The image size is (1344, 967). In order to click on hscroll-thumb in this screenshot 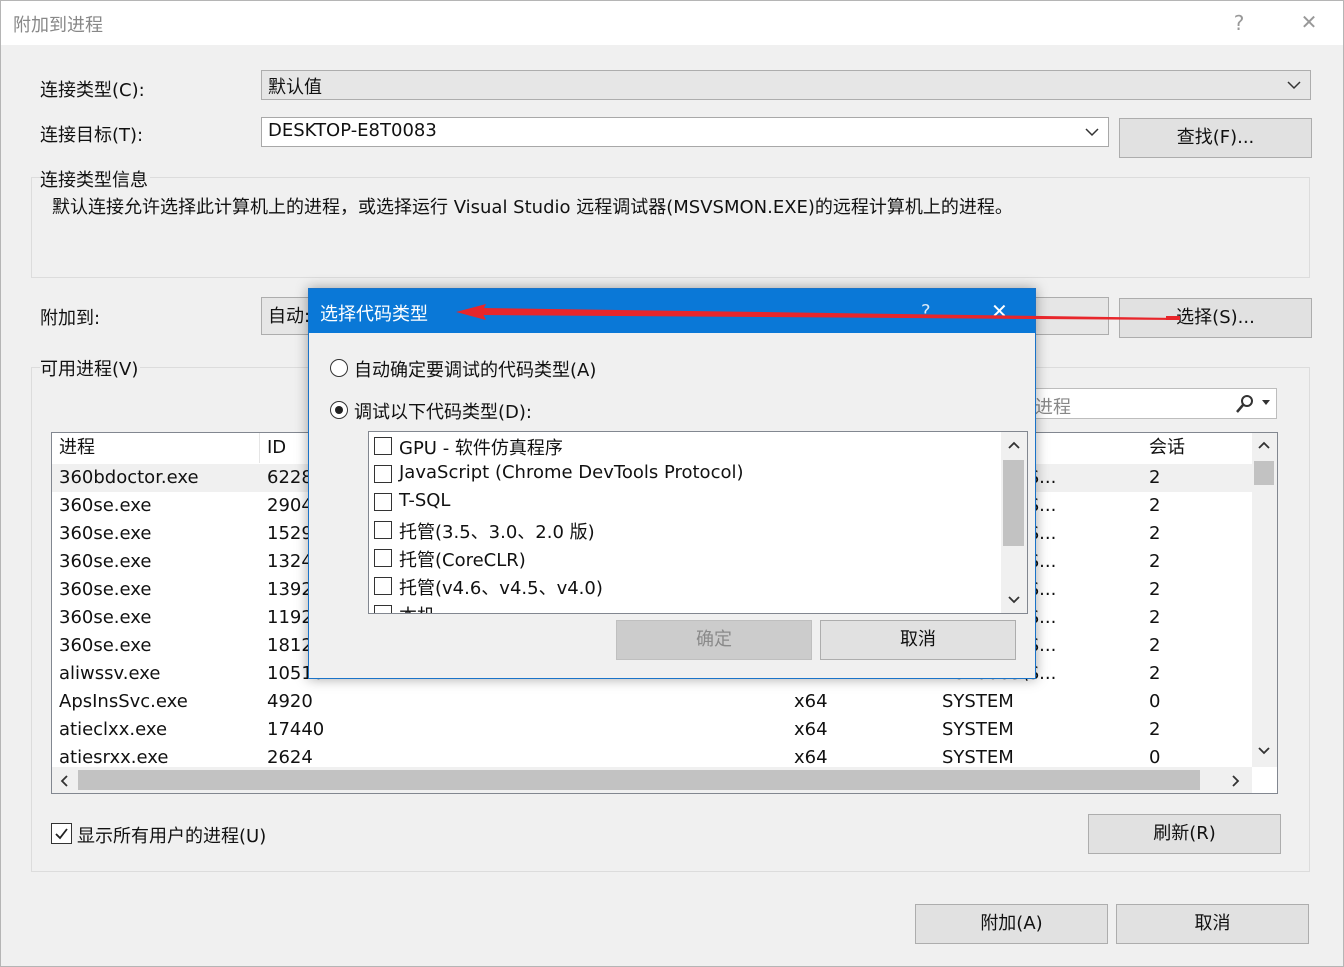, I will do `click(639, 780)`.